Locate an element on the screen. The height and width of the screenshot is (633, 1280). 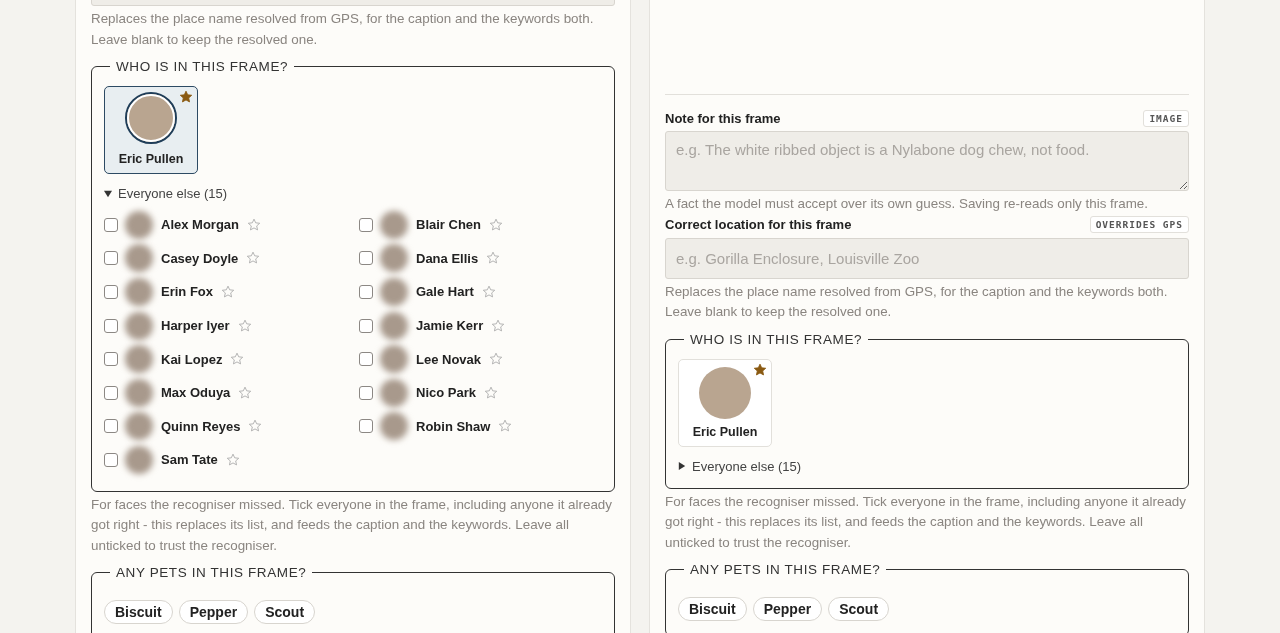
field-label: Correct location for this frame is located at coordinates (758, 224).